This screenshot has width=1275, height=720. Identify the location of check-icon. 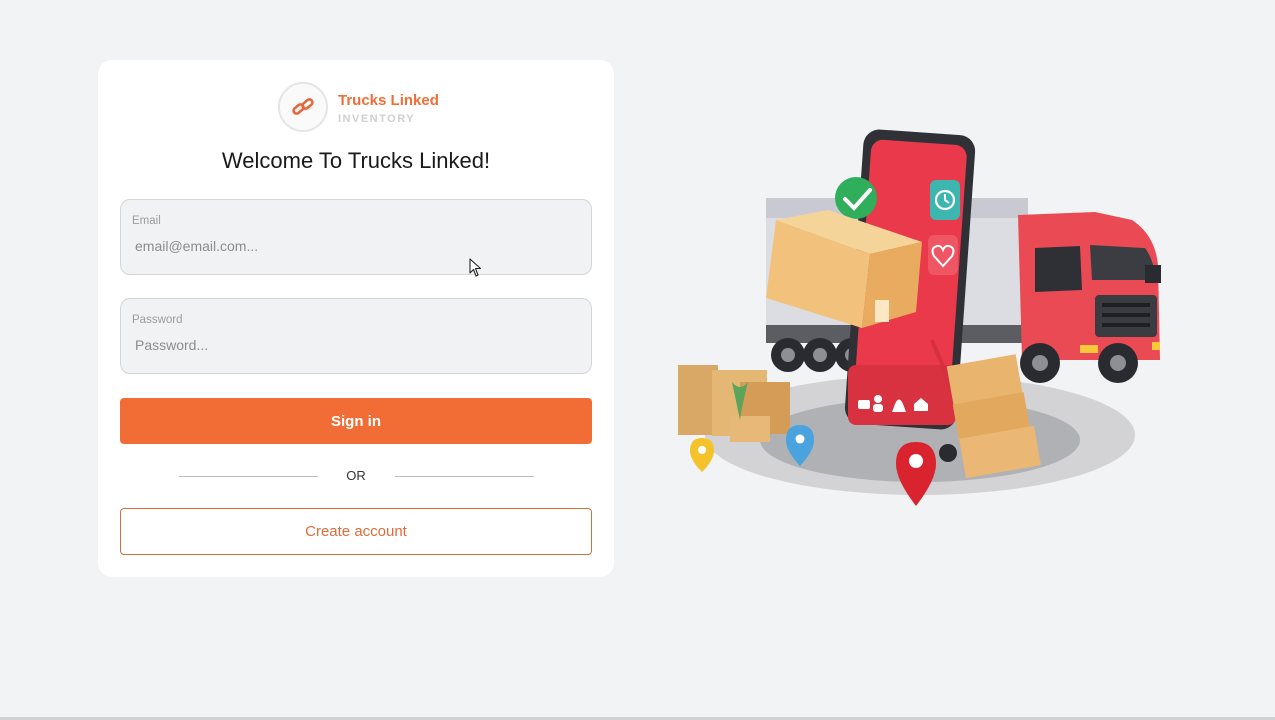
(856, 198).